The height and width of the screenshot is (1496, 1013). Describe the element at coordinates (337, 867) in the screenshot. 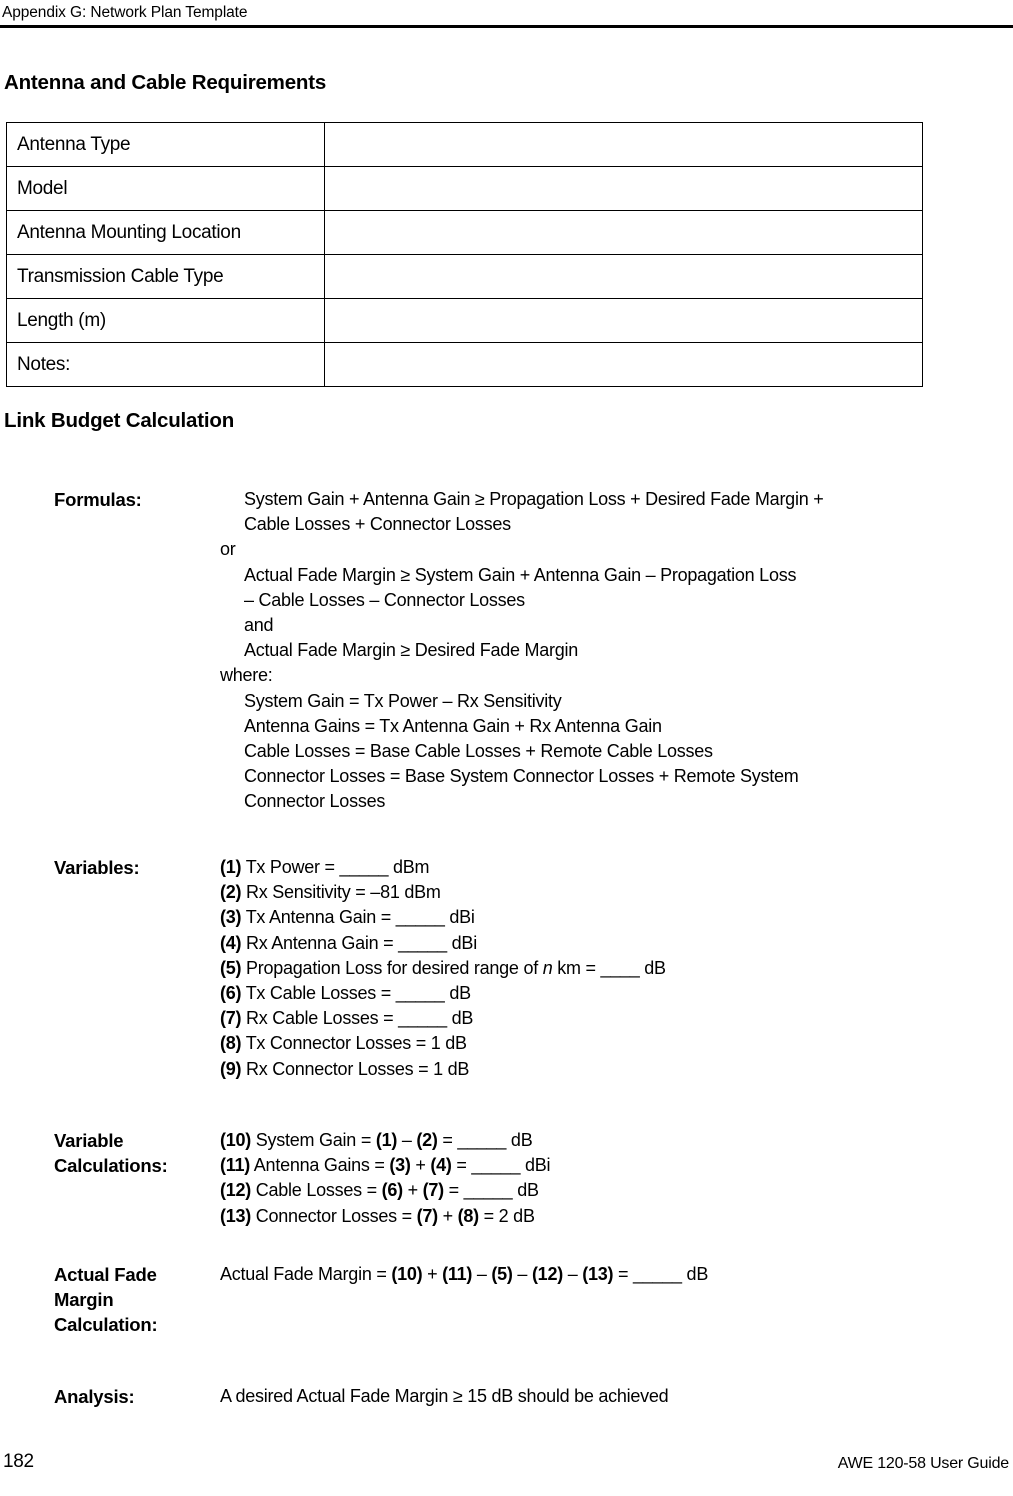

I see `variable-text: Tx Power = _____ dBm` at that location.